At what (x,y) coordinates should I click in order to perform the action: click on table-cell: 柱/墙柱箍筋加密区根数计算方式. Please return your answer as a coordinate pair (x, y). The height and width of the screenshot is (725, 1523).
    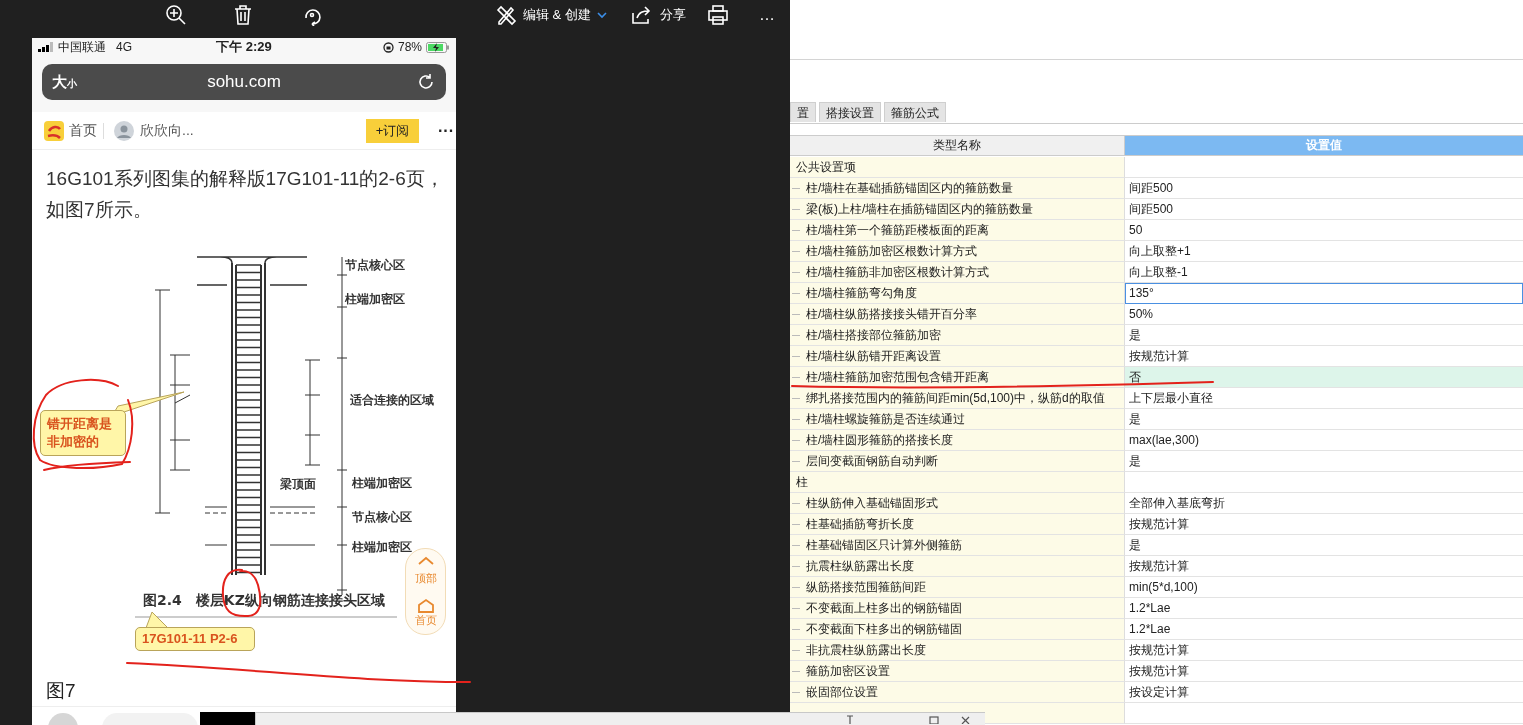
    Looking at the image, I should click on (957, 251).